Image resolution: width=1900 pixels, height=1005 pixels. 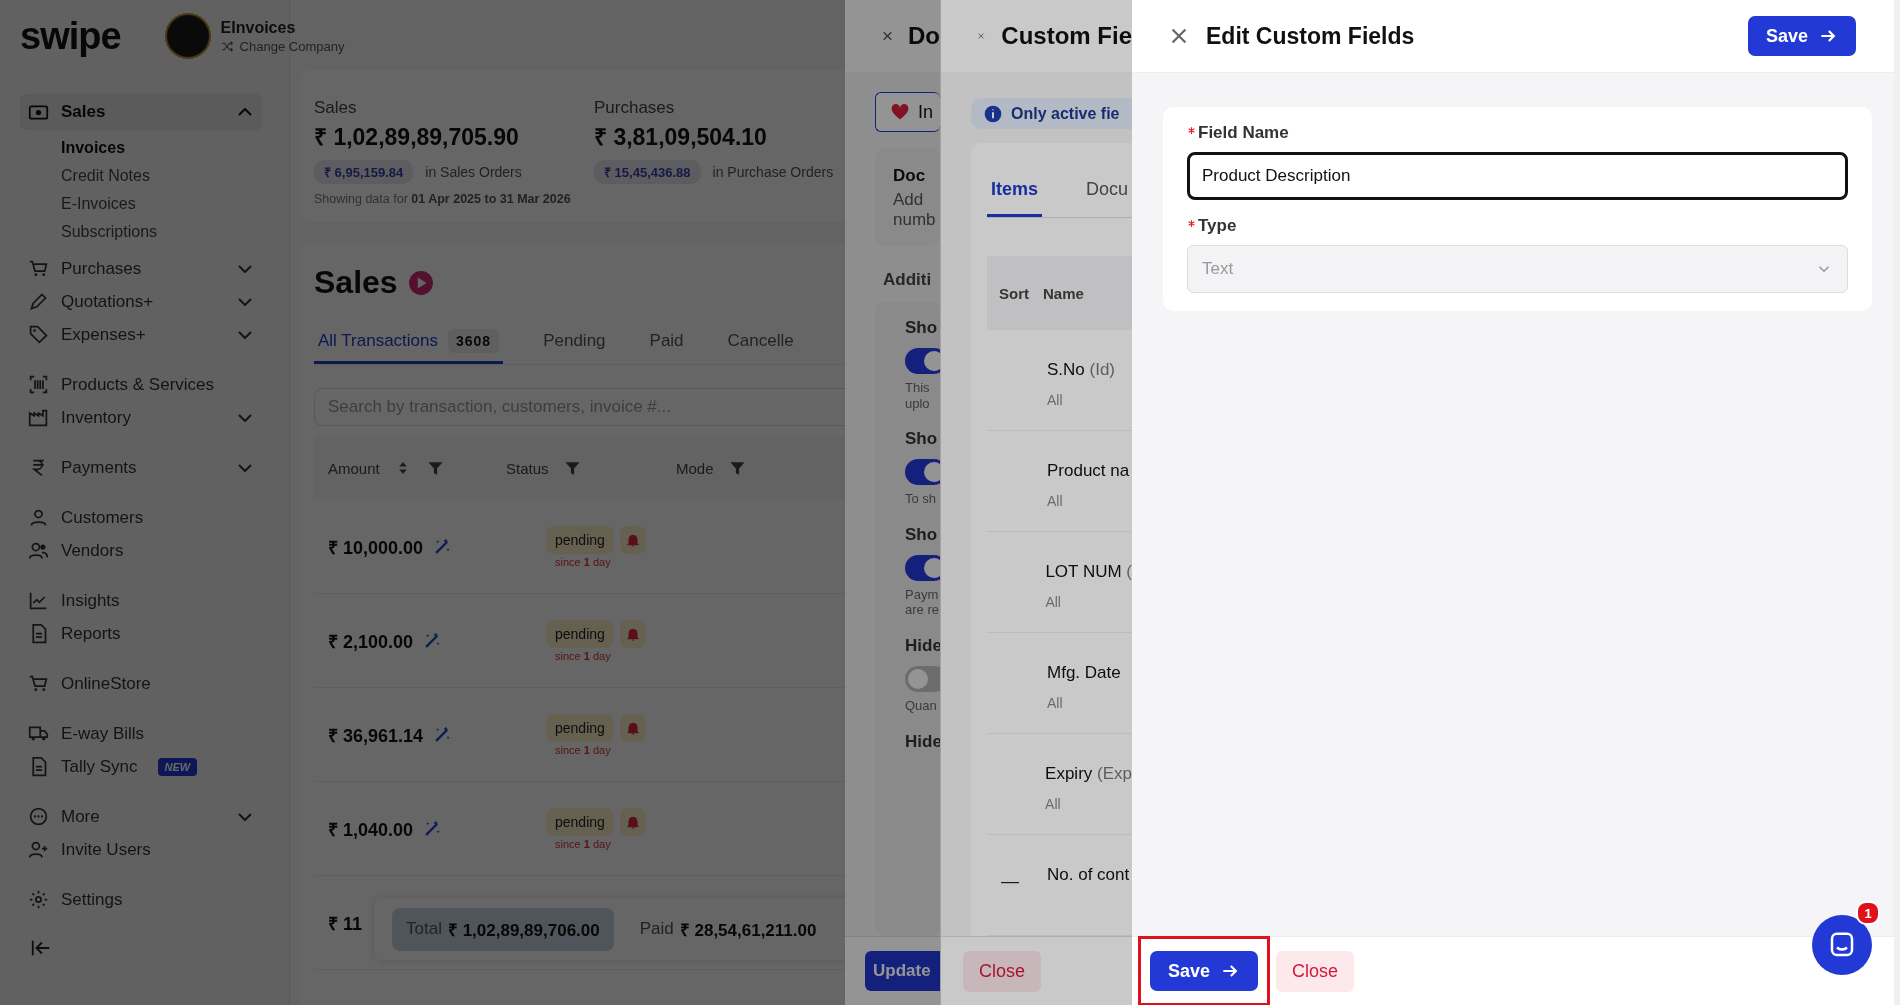 I want to click on field-name: Mfg. Date, so click(x=1084, y=673).